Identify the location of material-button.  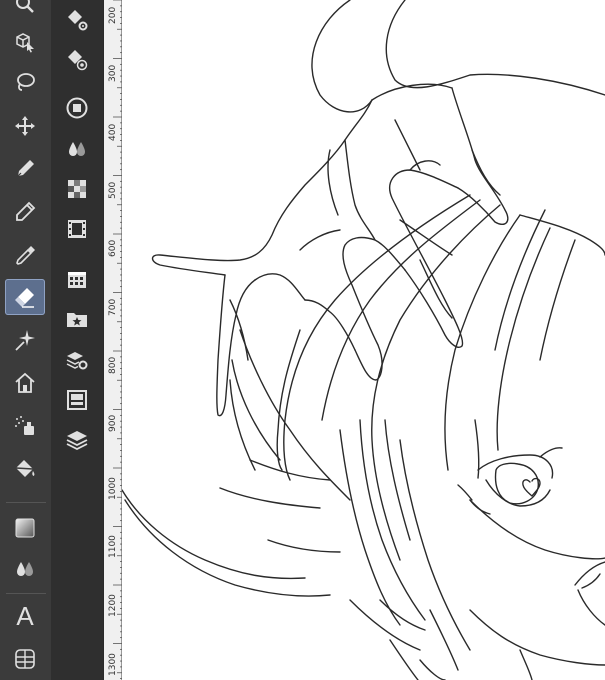
(77, 319).